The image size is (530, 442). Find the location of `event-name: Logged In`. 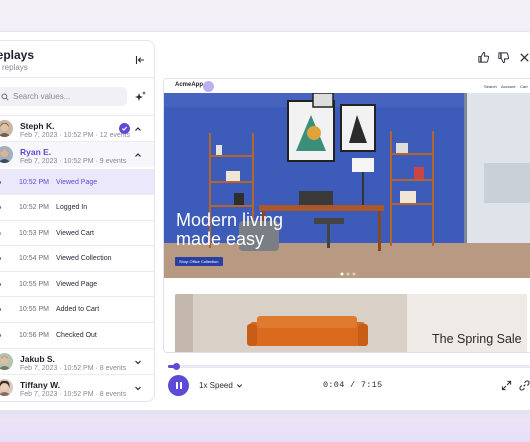

event-name: Logged In is located at coordinates (72, 207).